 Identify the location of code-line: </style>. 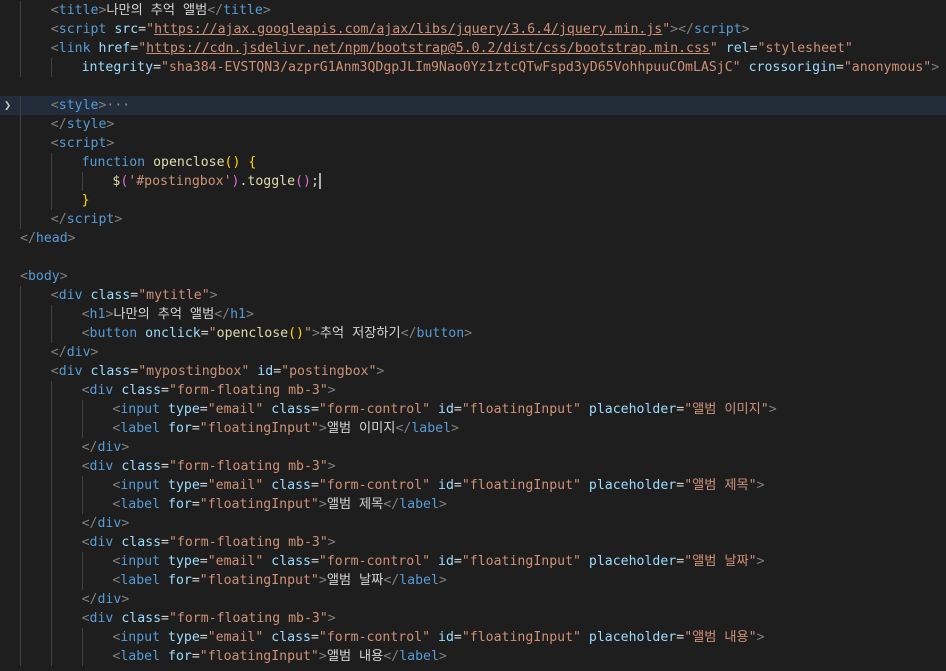
(473, 124).